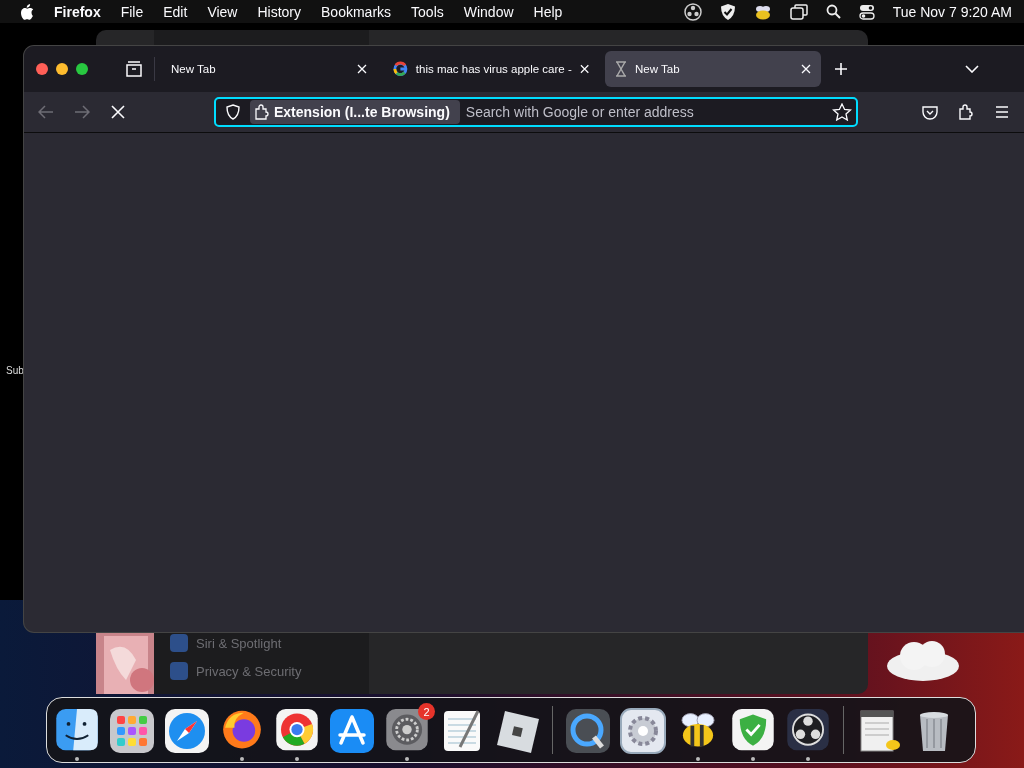 Image resolution: width=1024 pixels, height=768 pixels. What do you see at coordinates (488, 11) in the screenshot?
I see `menu-item: Window` at bounding box center [488, 11].